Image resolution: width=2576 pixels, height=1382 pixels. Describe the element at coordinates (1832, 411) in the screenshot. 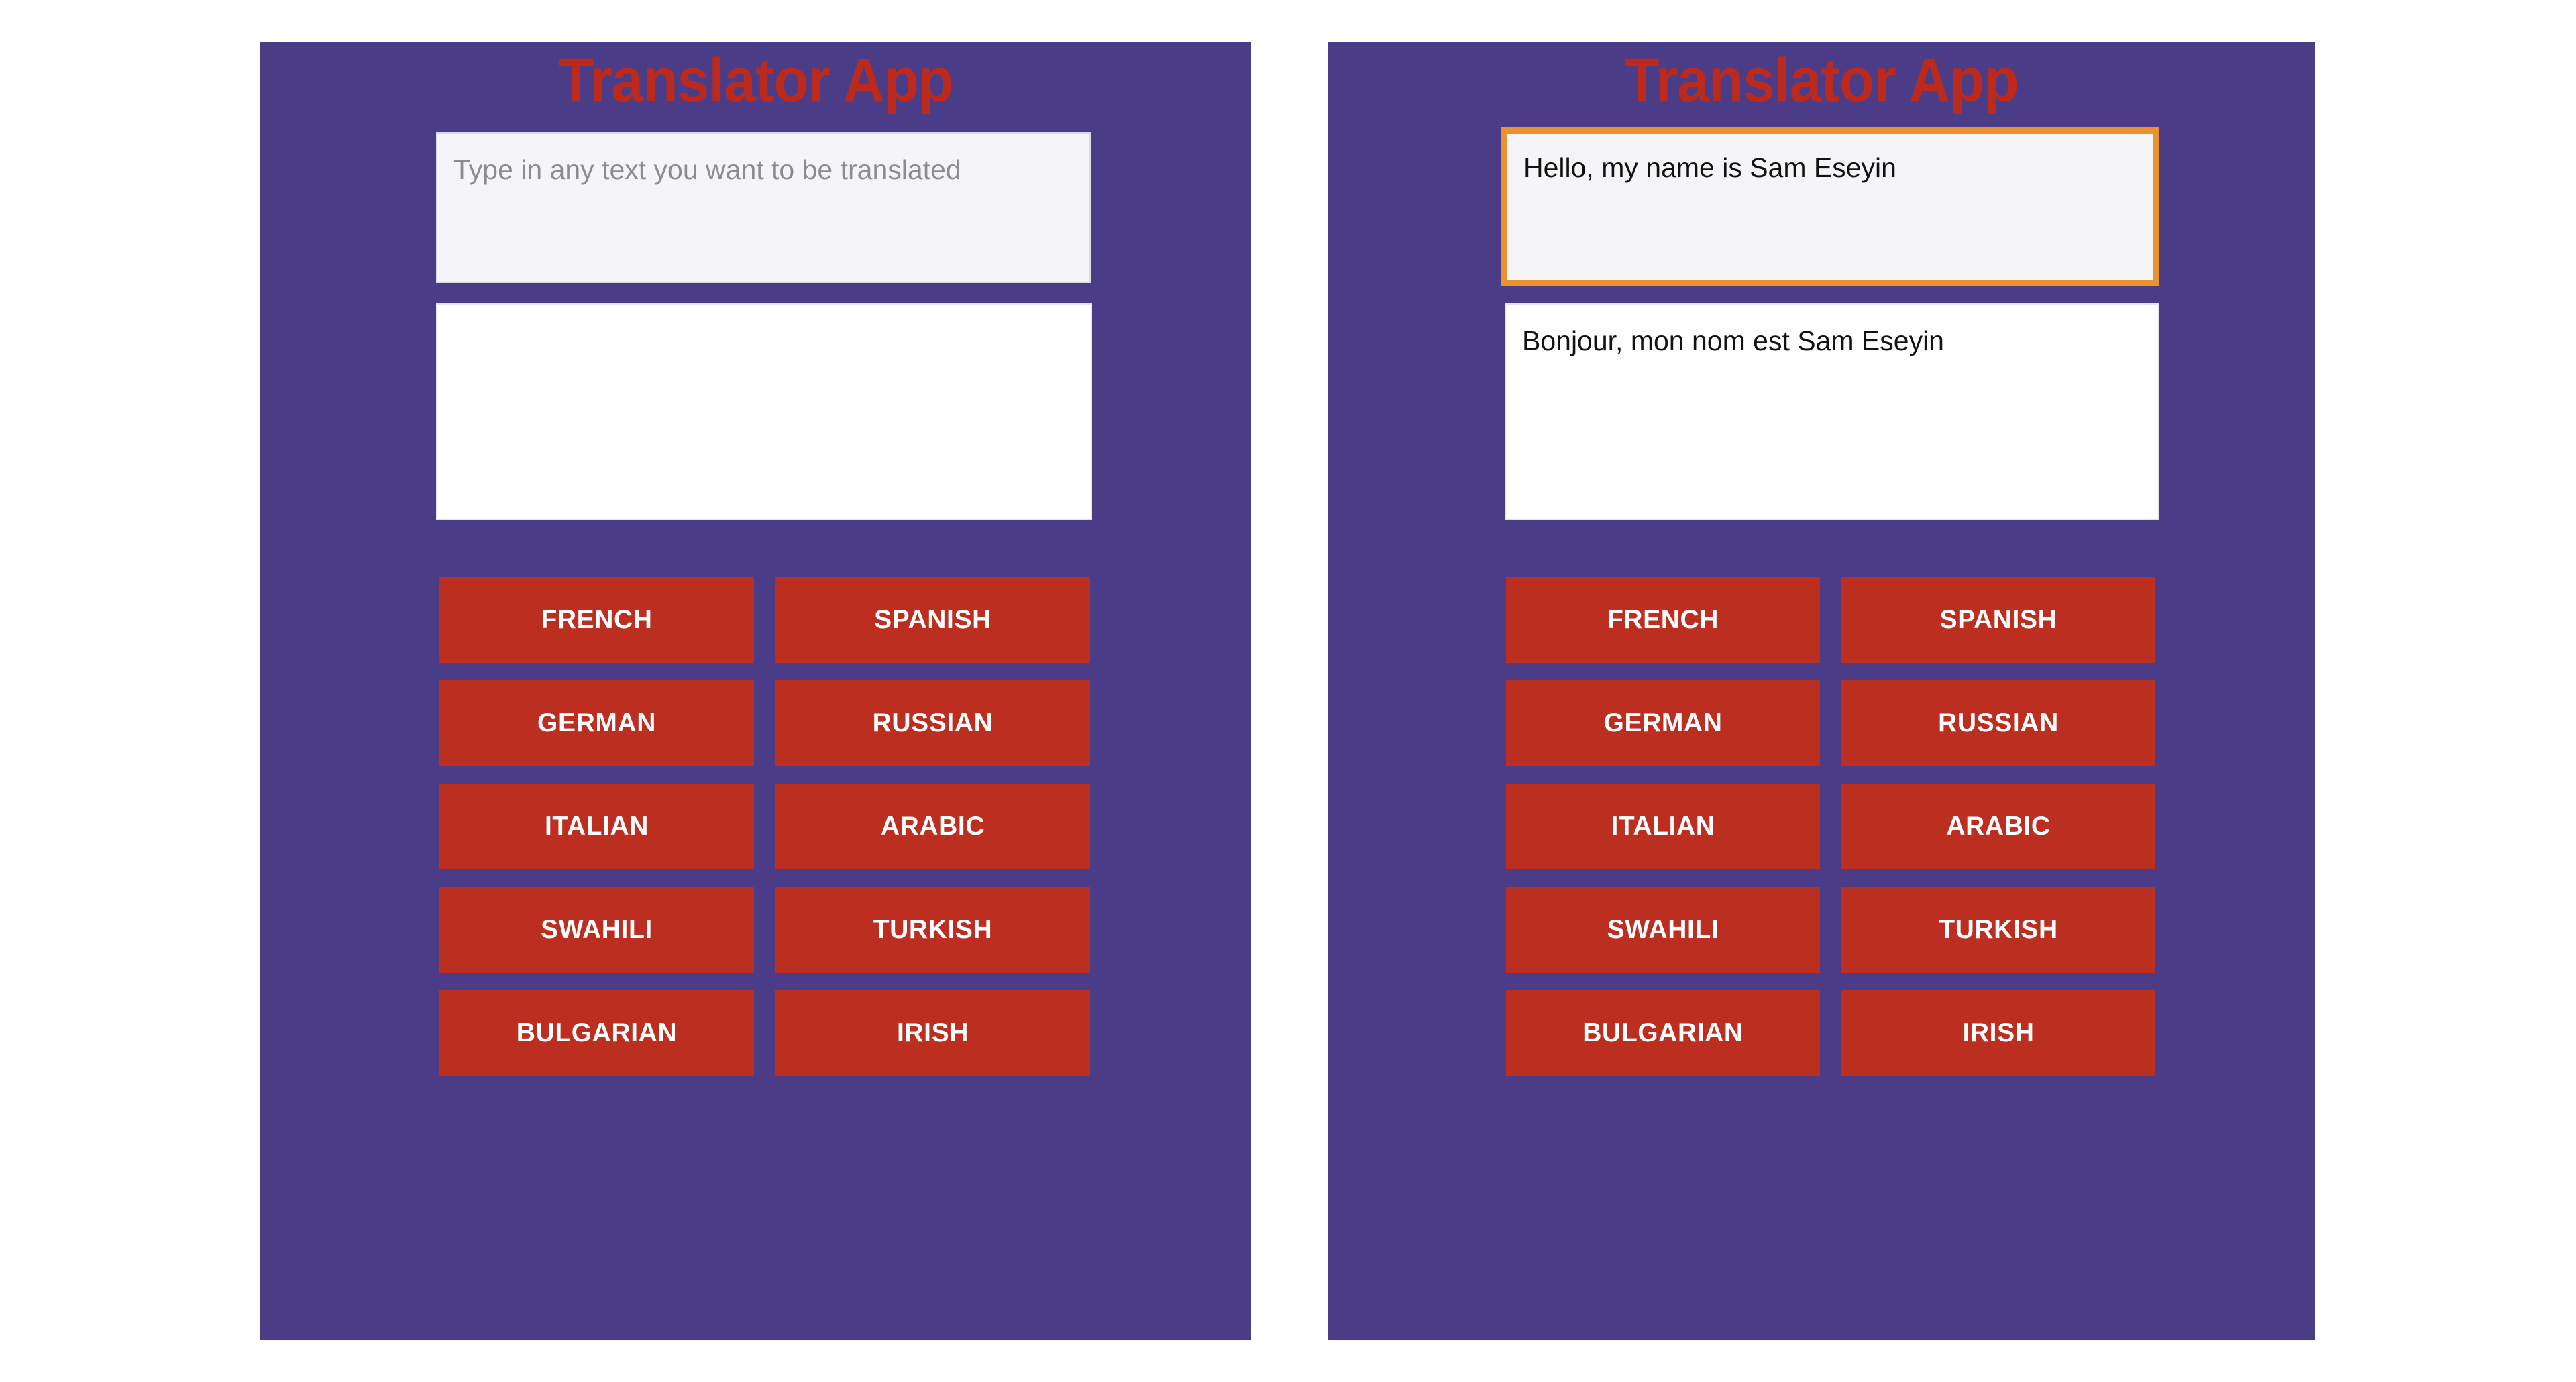

I see `translated-text-output: Bonjour, mon nom est Sam Eseyin` at that location.